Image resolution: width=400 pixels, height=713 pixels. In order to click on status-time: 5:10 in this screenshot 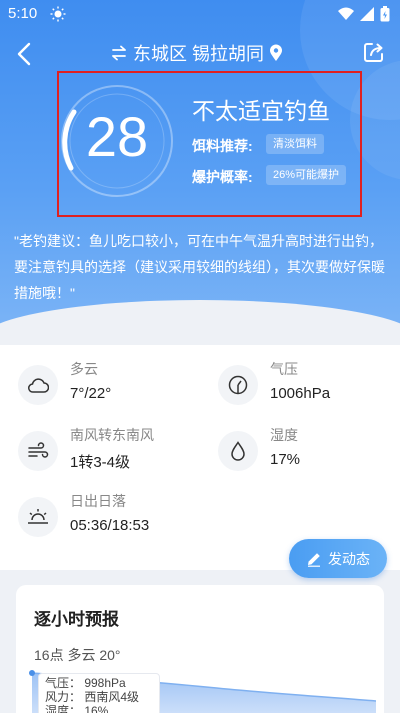, I will do `click(23, 13)`.